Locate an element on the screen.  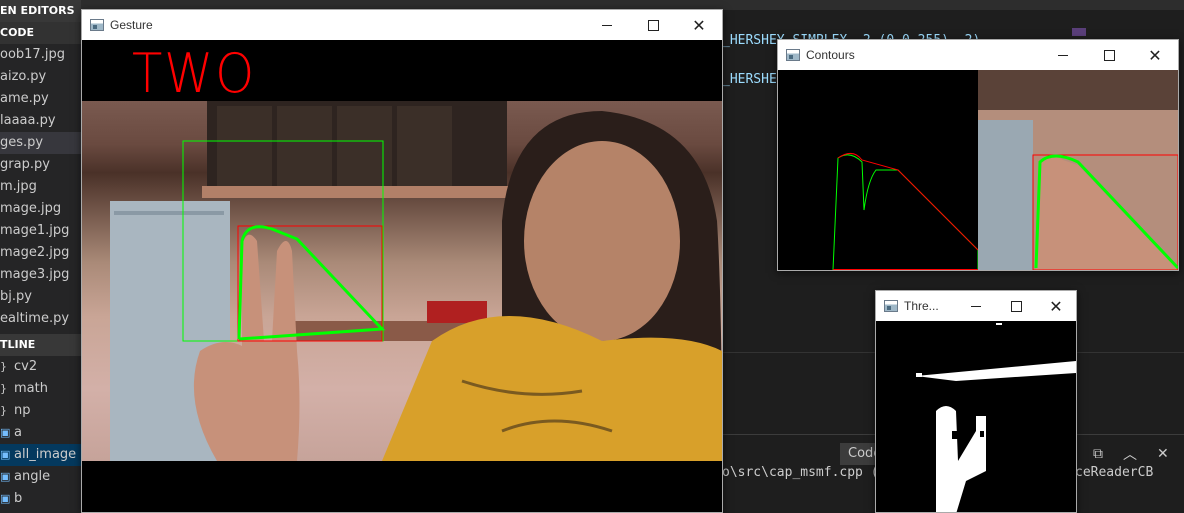
outline-label: b is located at coordinates (18, 498).